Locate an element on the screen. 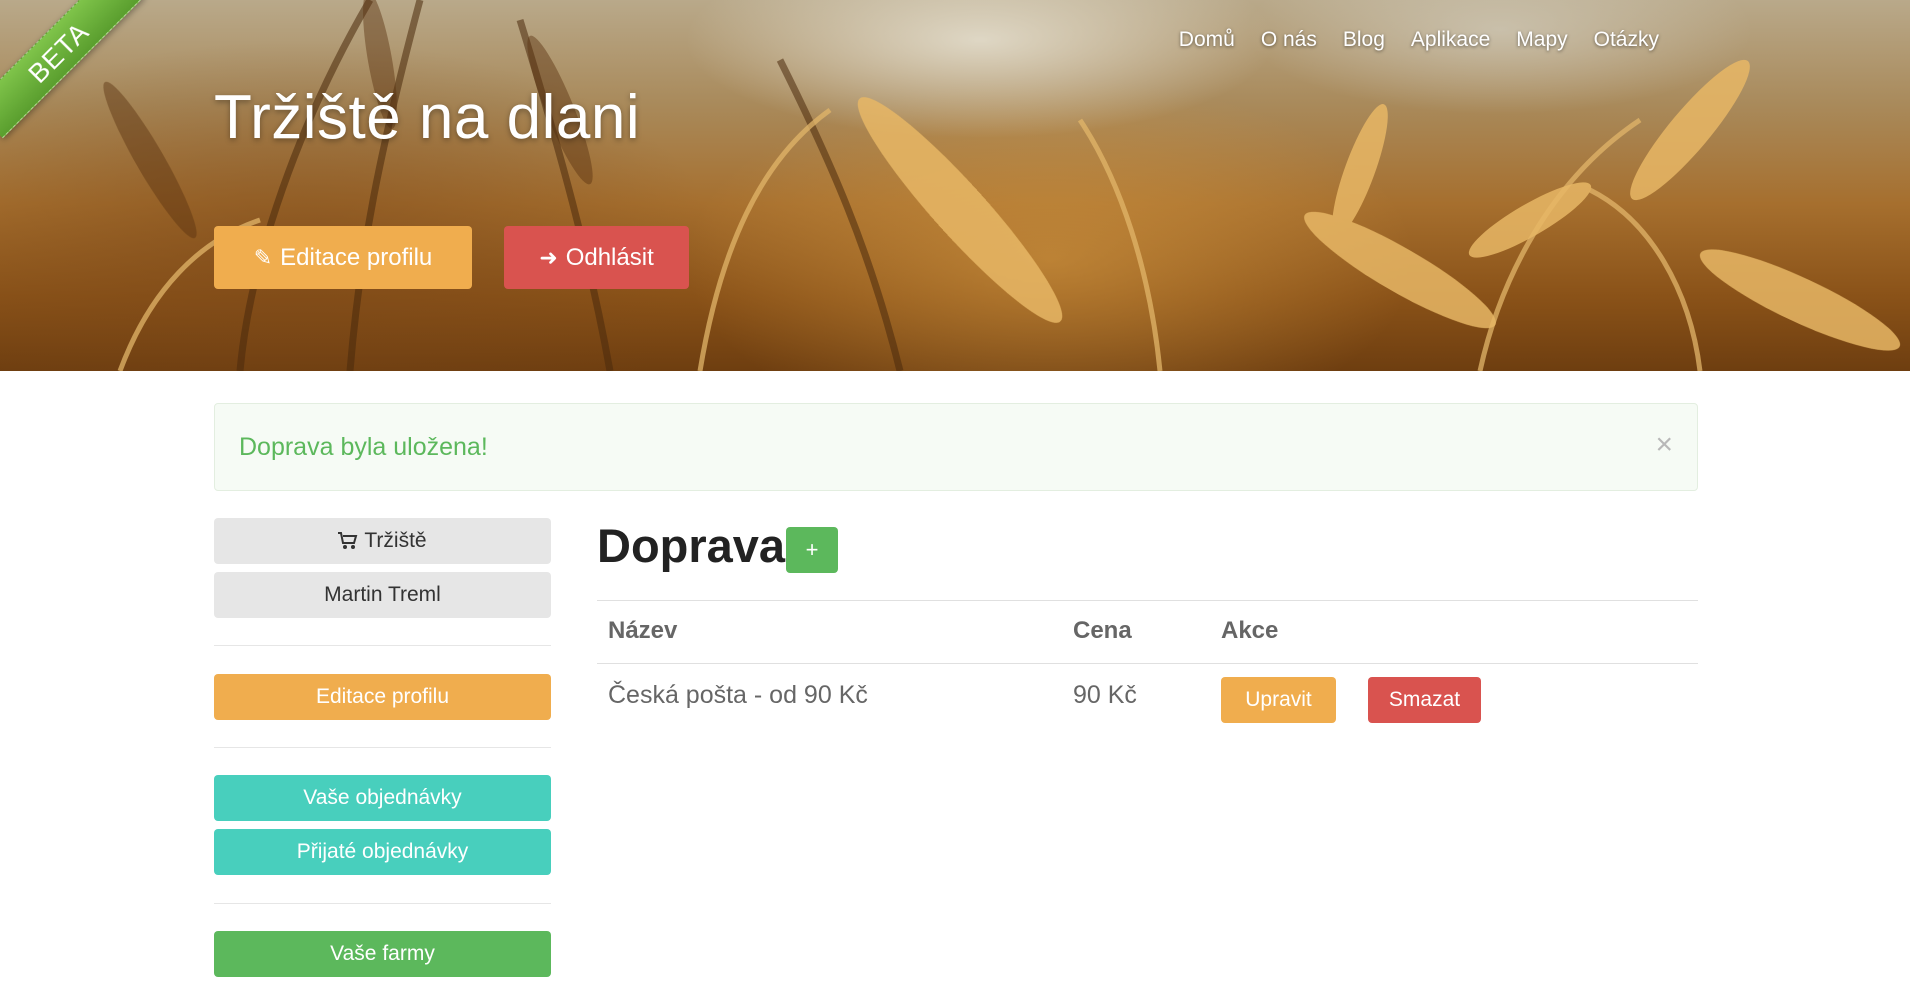 This screenshot has height=984, width=1910. alert-message: Doprava byla uložena! is located at coordinates (363, 446).